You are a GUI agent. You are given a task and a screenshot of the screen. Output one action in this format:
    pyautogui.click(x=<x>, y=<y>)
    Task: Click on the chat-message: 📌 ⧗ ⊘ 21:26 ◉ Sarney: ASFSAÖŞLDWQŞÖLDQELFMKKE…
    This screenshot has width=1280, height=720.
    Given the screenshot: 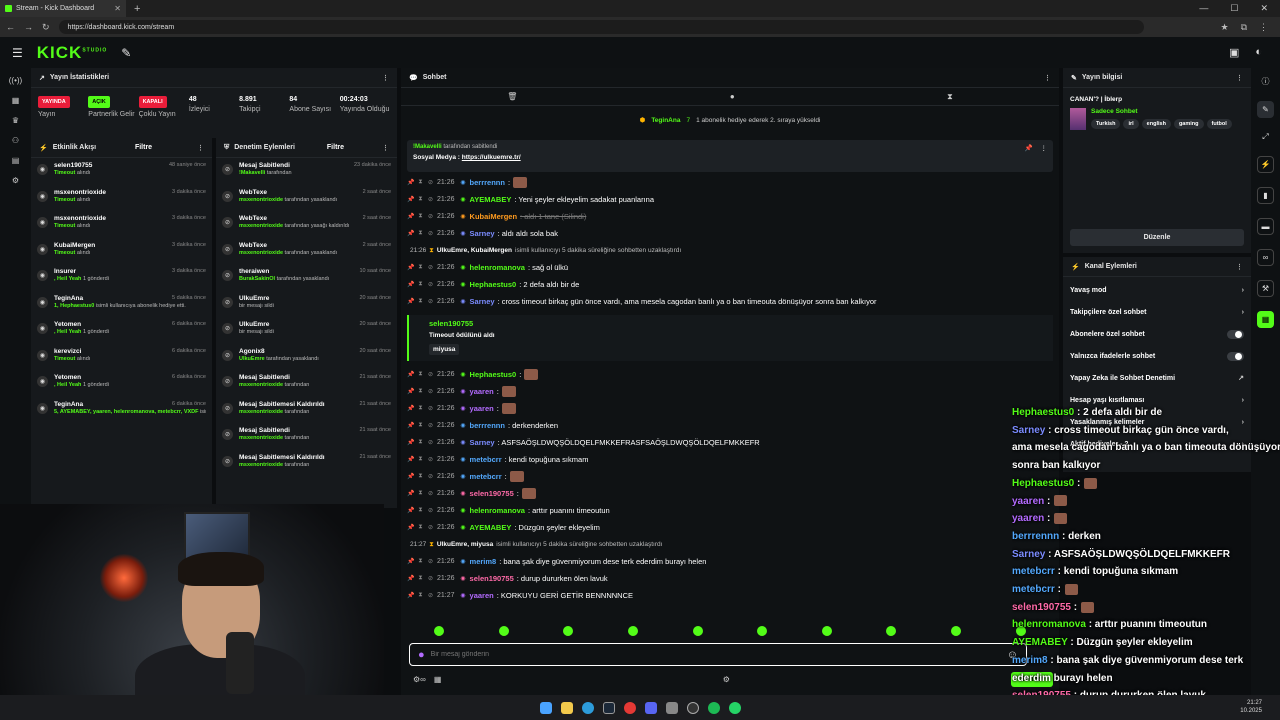 What is the action you would take?
    pyautogui.click(x=730, y=442)
    